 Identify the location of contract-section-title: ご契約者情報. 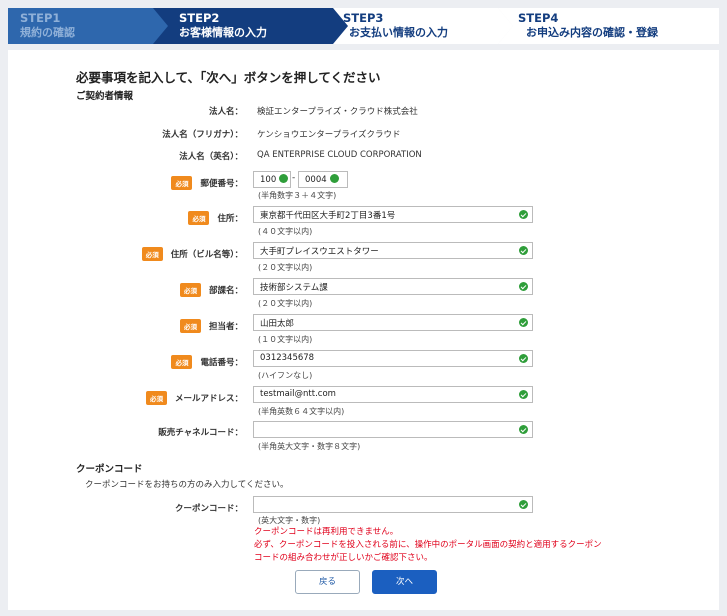
(105, 96).